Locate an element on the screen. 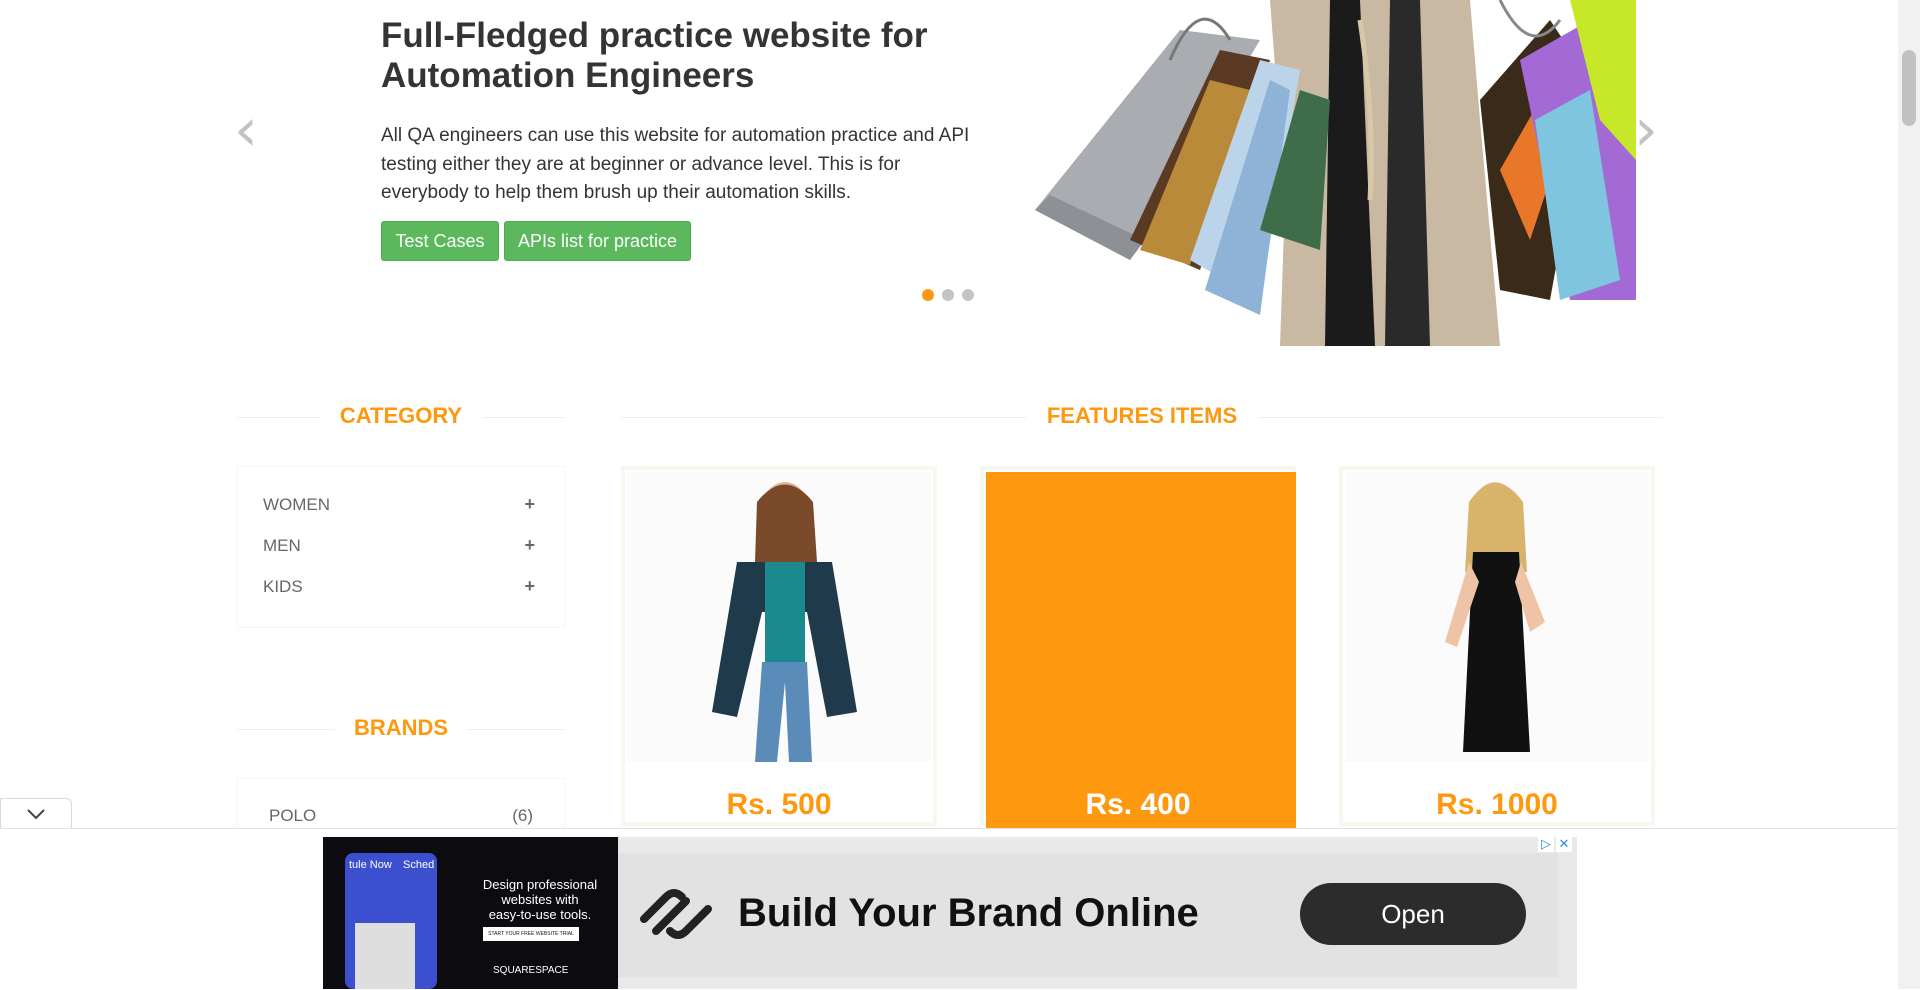 Image resolution: width=1920 pixels, height=990 pixels. category-item-men: MEN + is located at coordinates (399, 545).